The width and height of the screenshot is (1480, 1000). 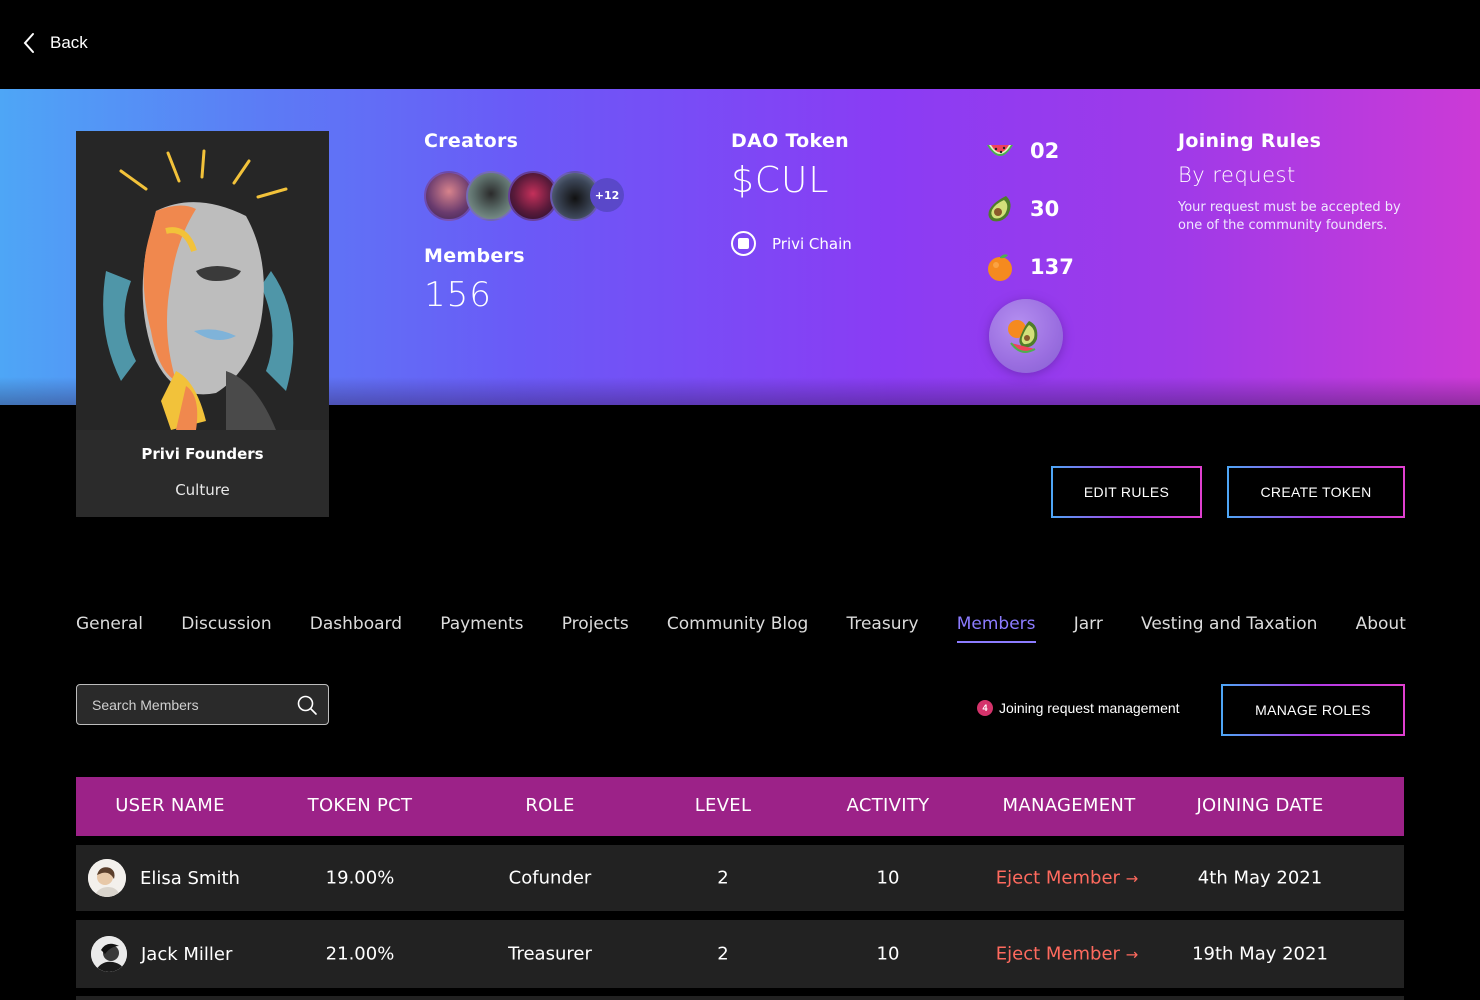 What do you see at coordinates (307, 705) in the screenshot?
I see `search-icon` at bounding box center [307, 705].